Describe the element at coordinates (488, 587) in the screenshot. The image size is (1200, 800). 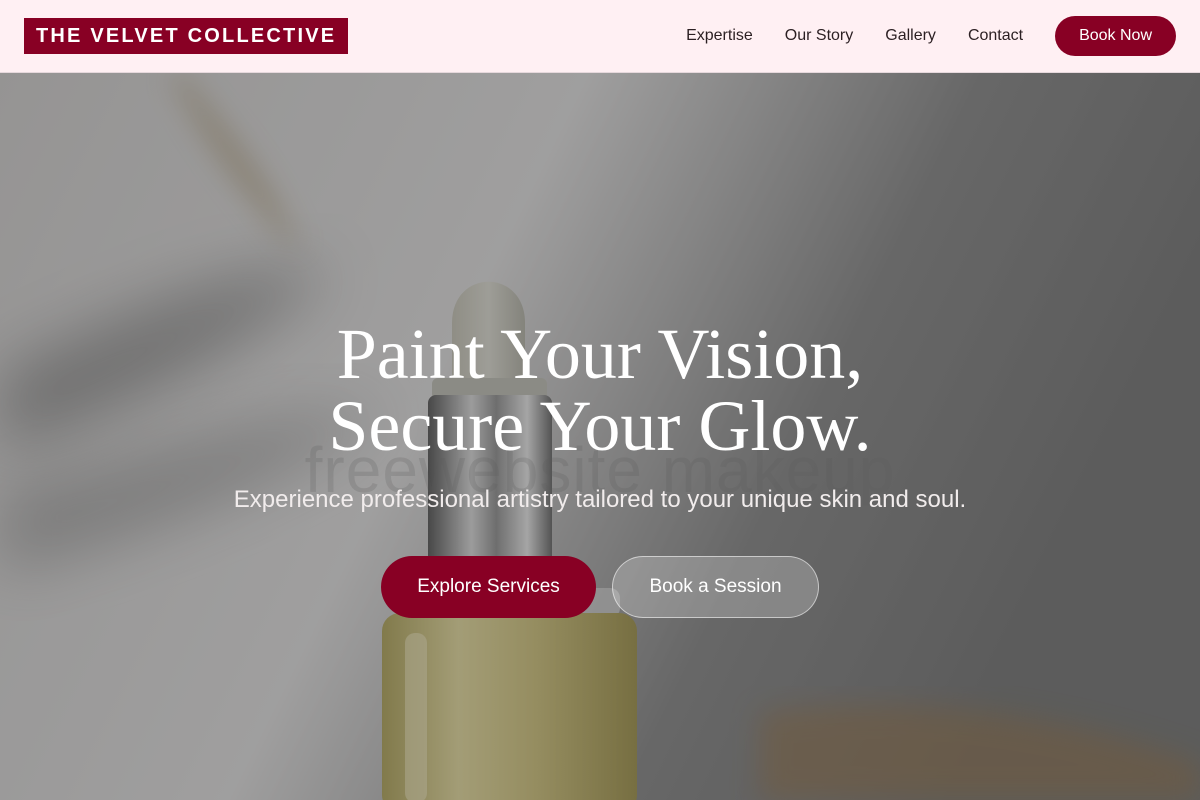
I see `explore-services-button: Explore Services` at that location.